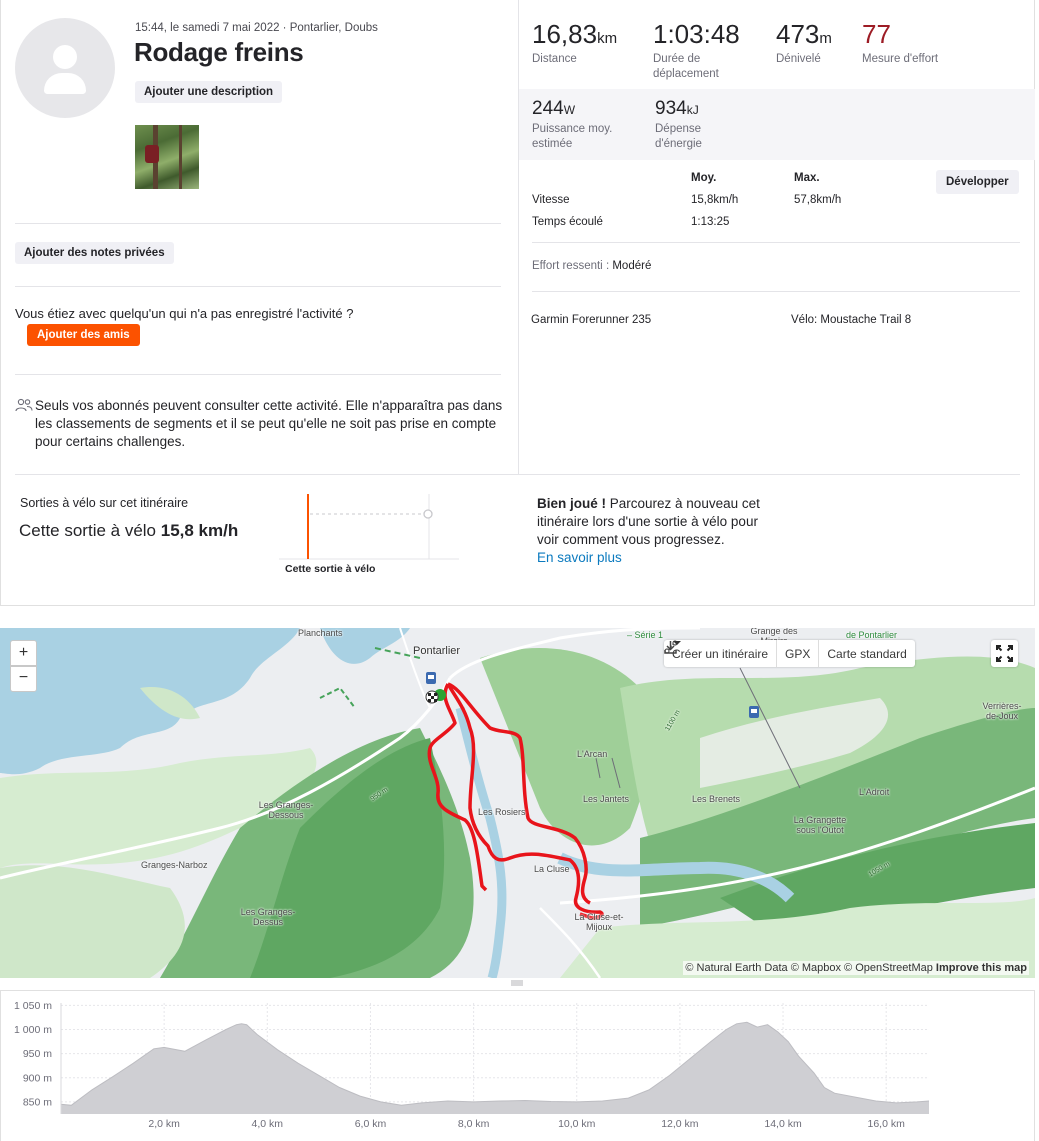 This screenshot has height=1141, width=1039. What do you see at coordinates (818, 200) in the screenshot?
I see `row-speed-max: 57,8km/h` at bounding box center [818, 200].